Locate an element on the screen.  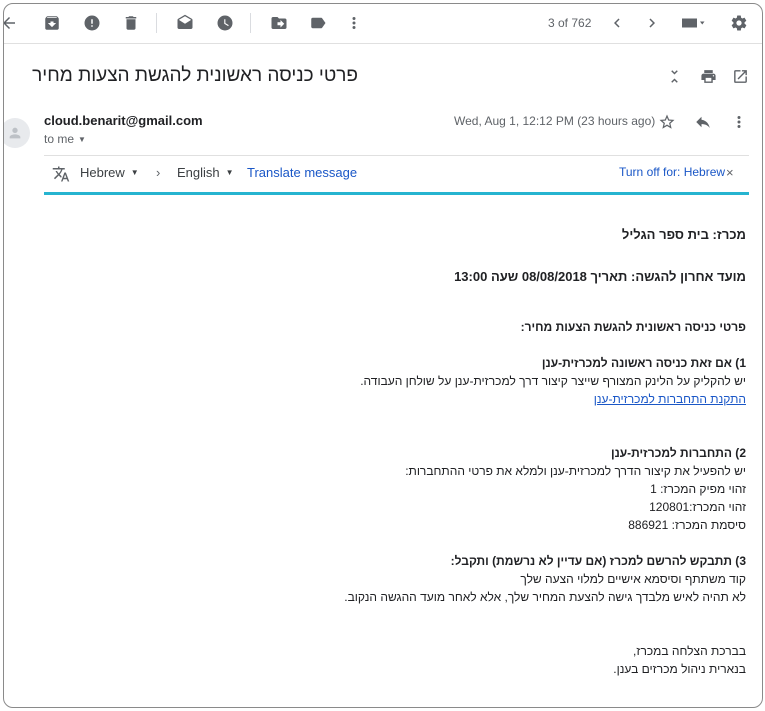
settings-gear-icon is located at coordinates (739, 23).